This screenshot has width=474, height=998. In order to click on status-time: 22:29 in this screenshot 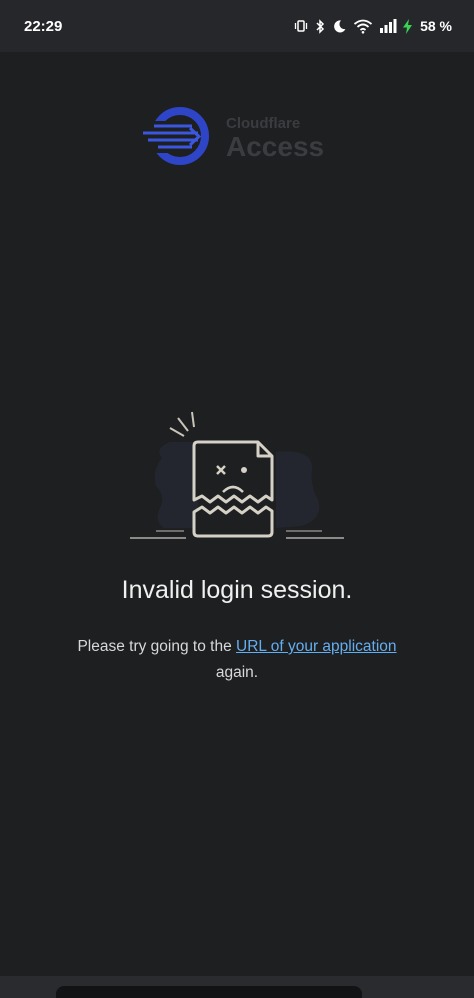, I will do `click(43, 26)`.